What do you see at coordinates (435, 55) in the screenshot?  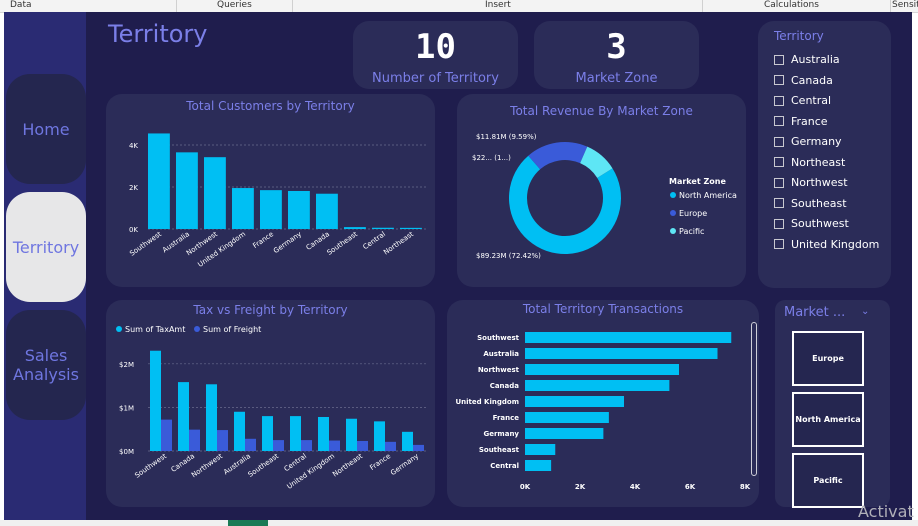 I see `kpi-card-territory: 10 Number of Territory` at bounding box center [435, 55].